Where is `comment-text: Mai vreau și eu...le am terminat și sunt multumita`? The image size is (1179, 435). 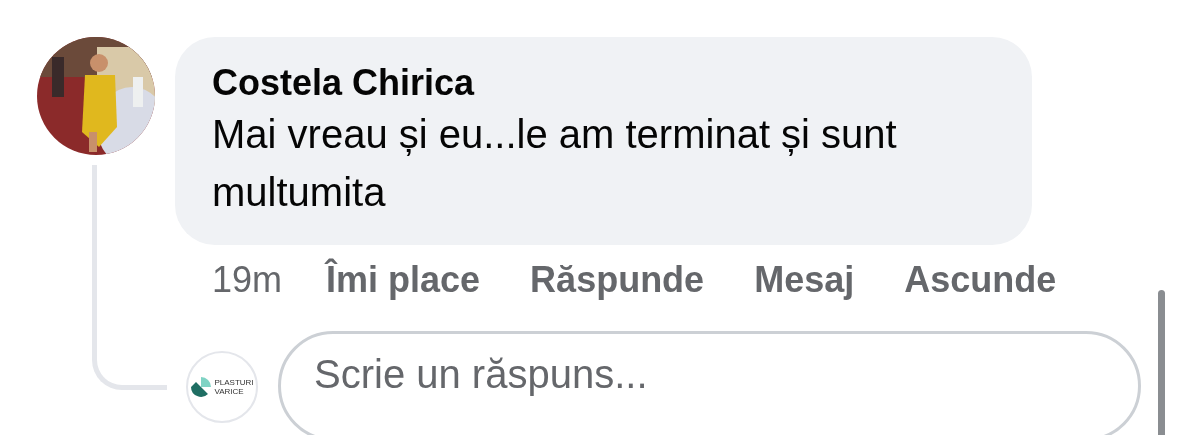
comment-text: Mai vreau și eu...le am terminat și sunt multumita is located at coordinates (555, 163).